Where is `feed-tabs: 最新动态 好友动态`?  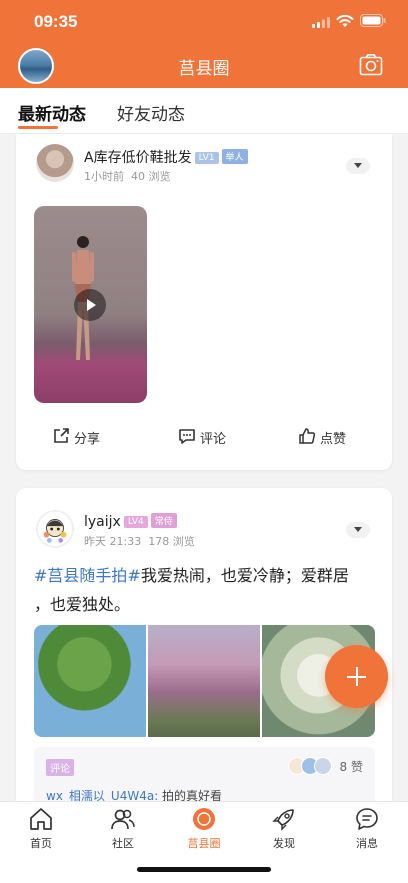
feed-tabs: 最新动态 好友动态 is located at coordinates (204, 111).